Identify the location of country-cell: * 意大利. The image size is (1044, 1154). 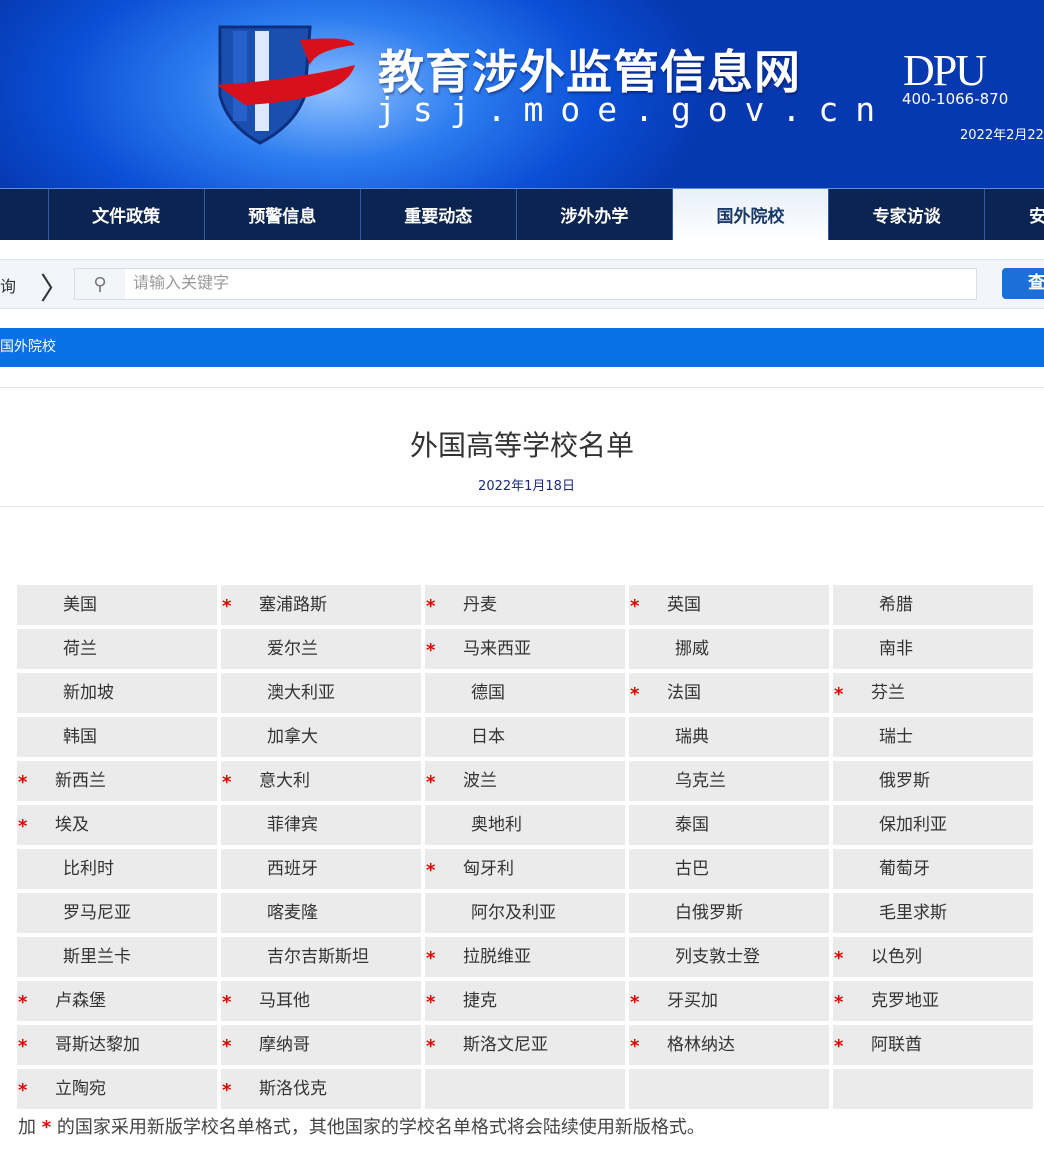
(321, 781).